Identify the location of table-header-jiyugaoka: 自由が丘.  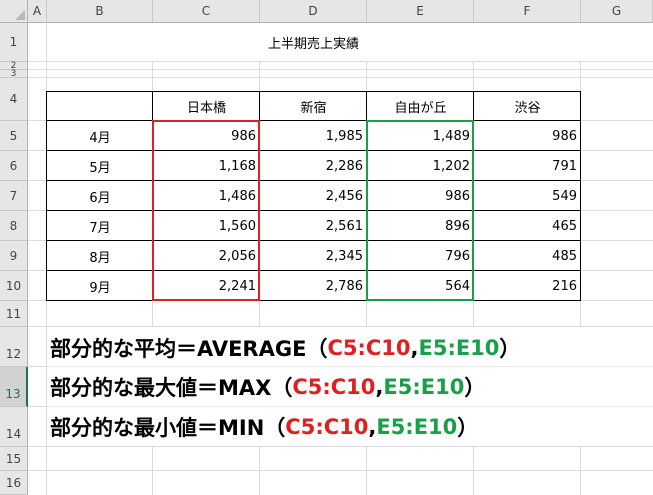
(420, 106).